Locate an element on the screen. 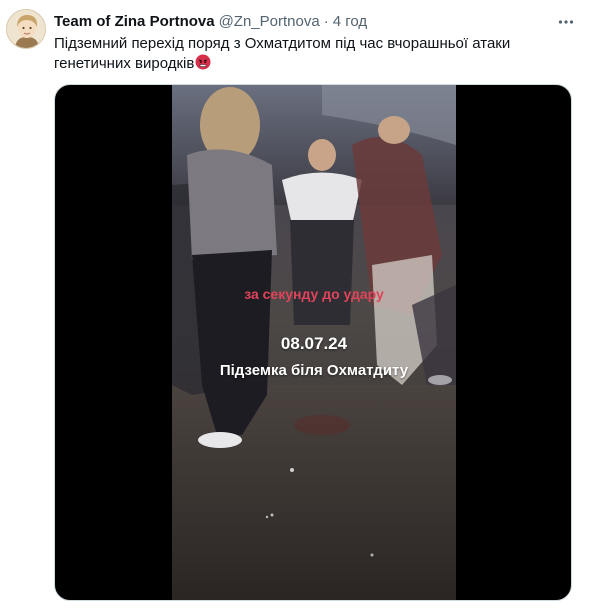 Image resolution: width=590 pixels, height=609 pixels. angry-face-emoji-icon is located at coordinates (203, 62).